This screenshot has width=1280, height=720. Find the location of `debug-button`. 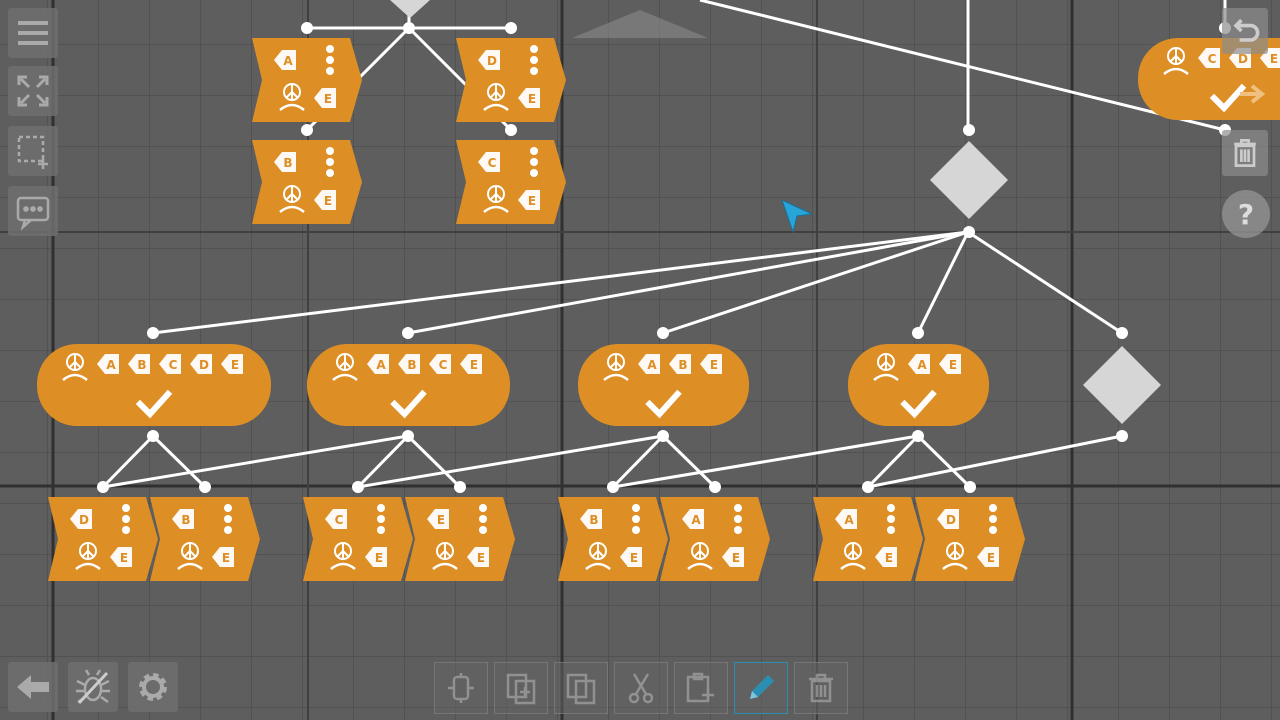

debug-button is located at coordinates (93, 687).